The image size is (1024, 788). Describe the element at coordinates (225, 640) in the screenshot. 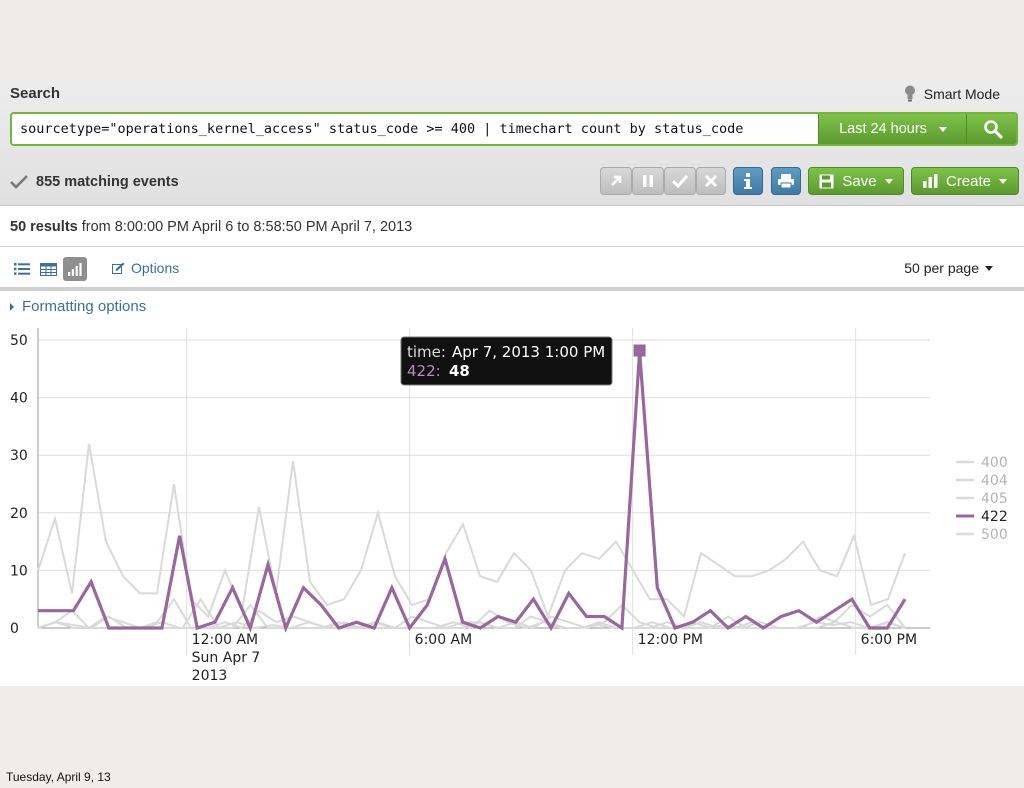

I see `x-tick-label: 12:00 AM` at that location.